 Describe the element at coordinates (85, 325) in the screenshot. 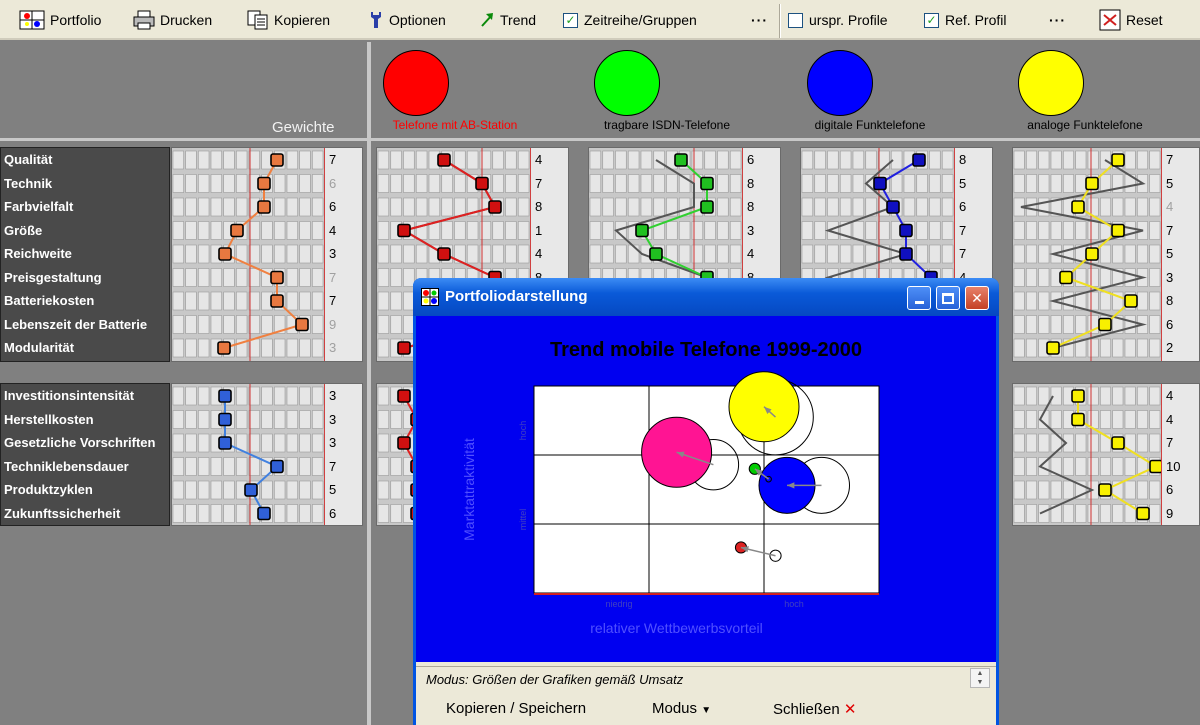

I see `criterion-label: Lebenszeit der Batterie` at that location.